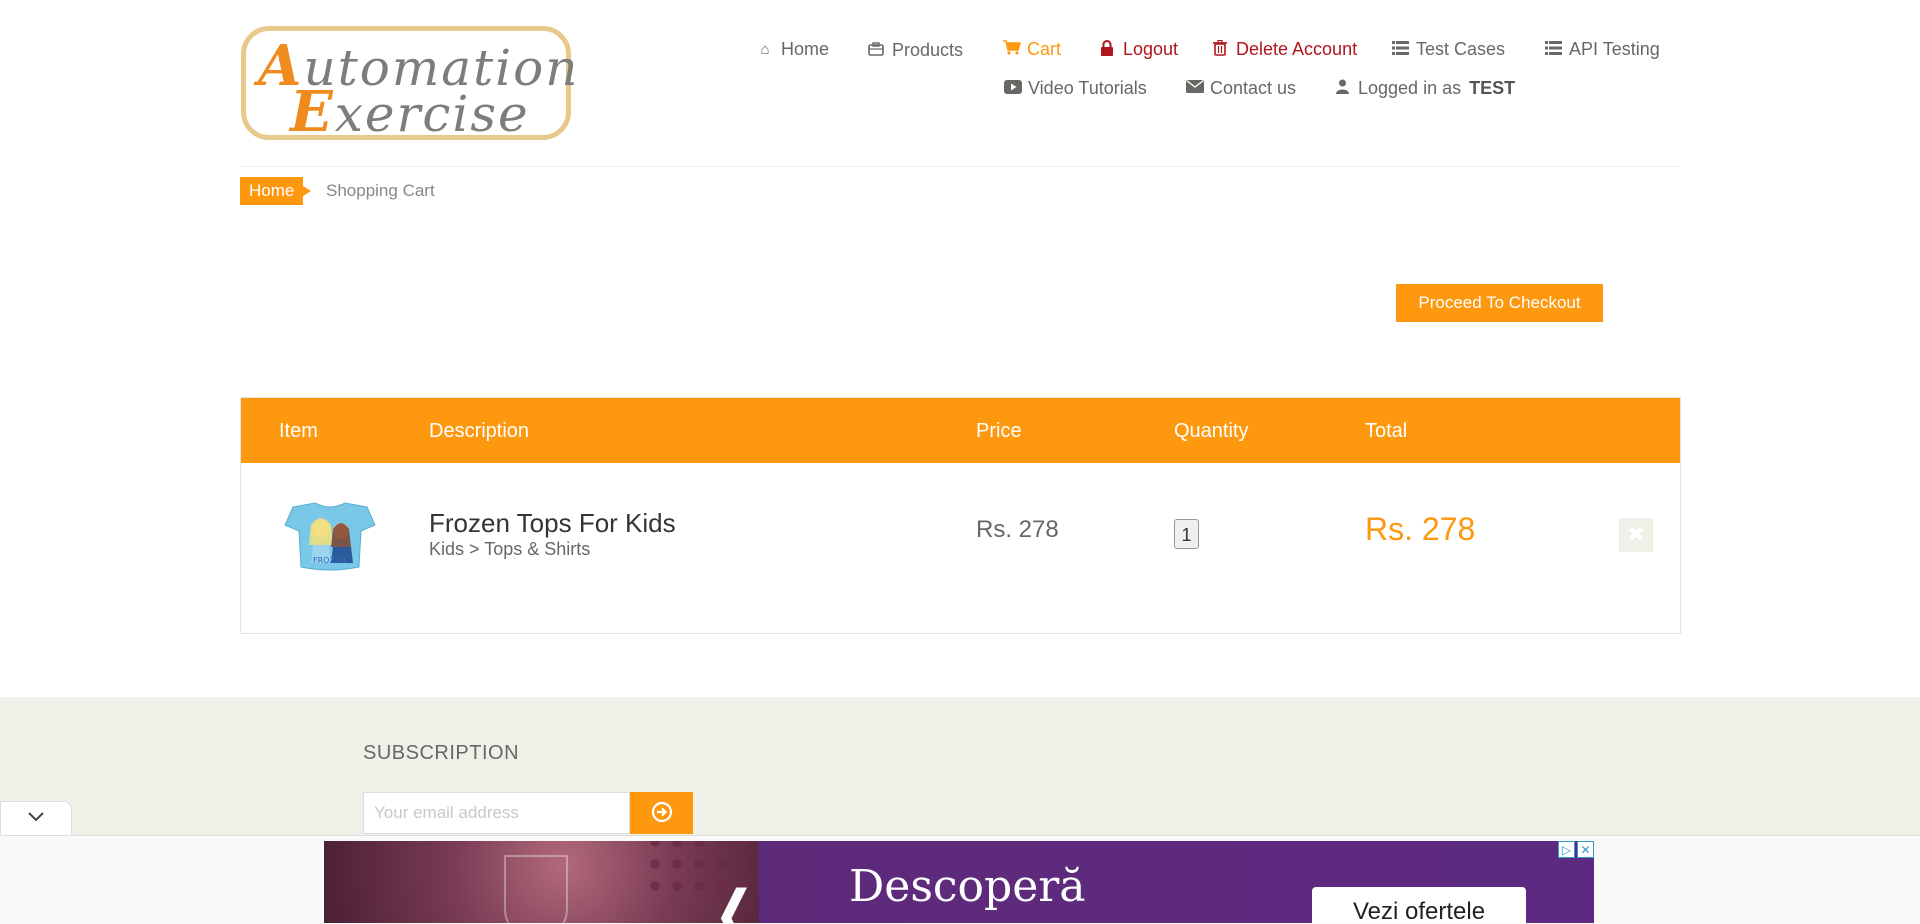 This screenshot has width=1920, height=924. What do you see at coordinates (510, 549) in the screenshot?
I see `product-category: Kids > Tops & Shirts` at bounding box center [510, 549].